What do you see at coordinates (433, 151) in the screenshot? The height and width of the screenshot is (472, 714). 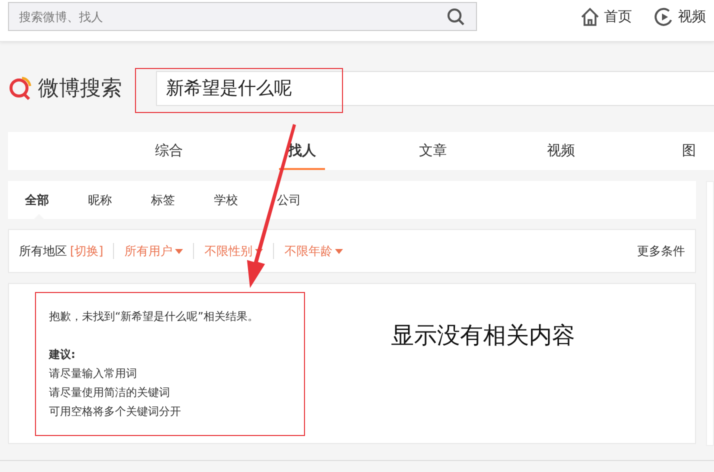 I see `tab: 文章` at bounding box center [433, 151].